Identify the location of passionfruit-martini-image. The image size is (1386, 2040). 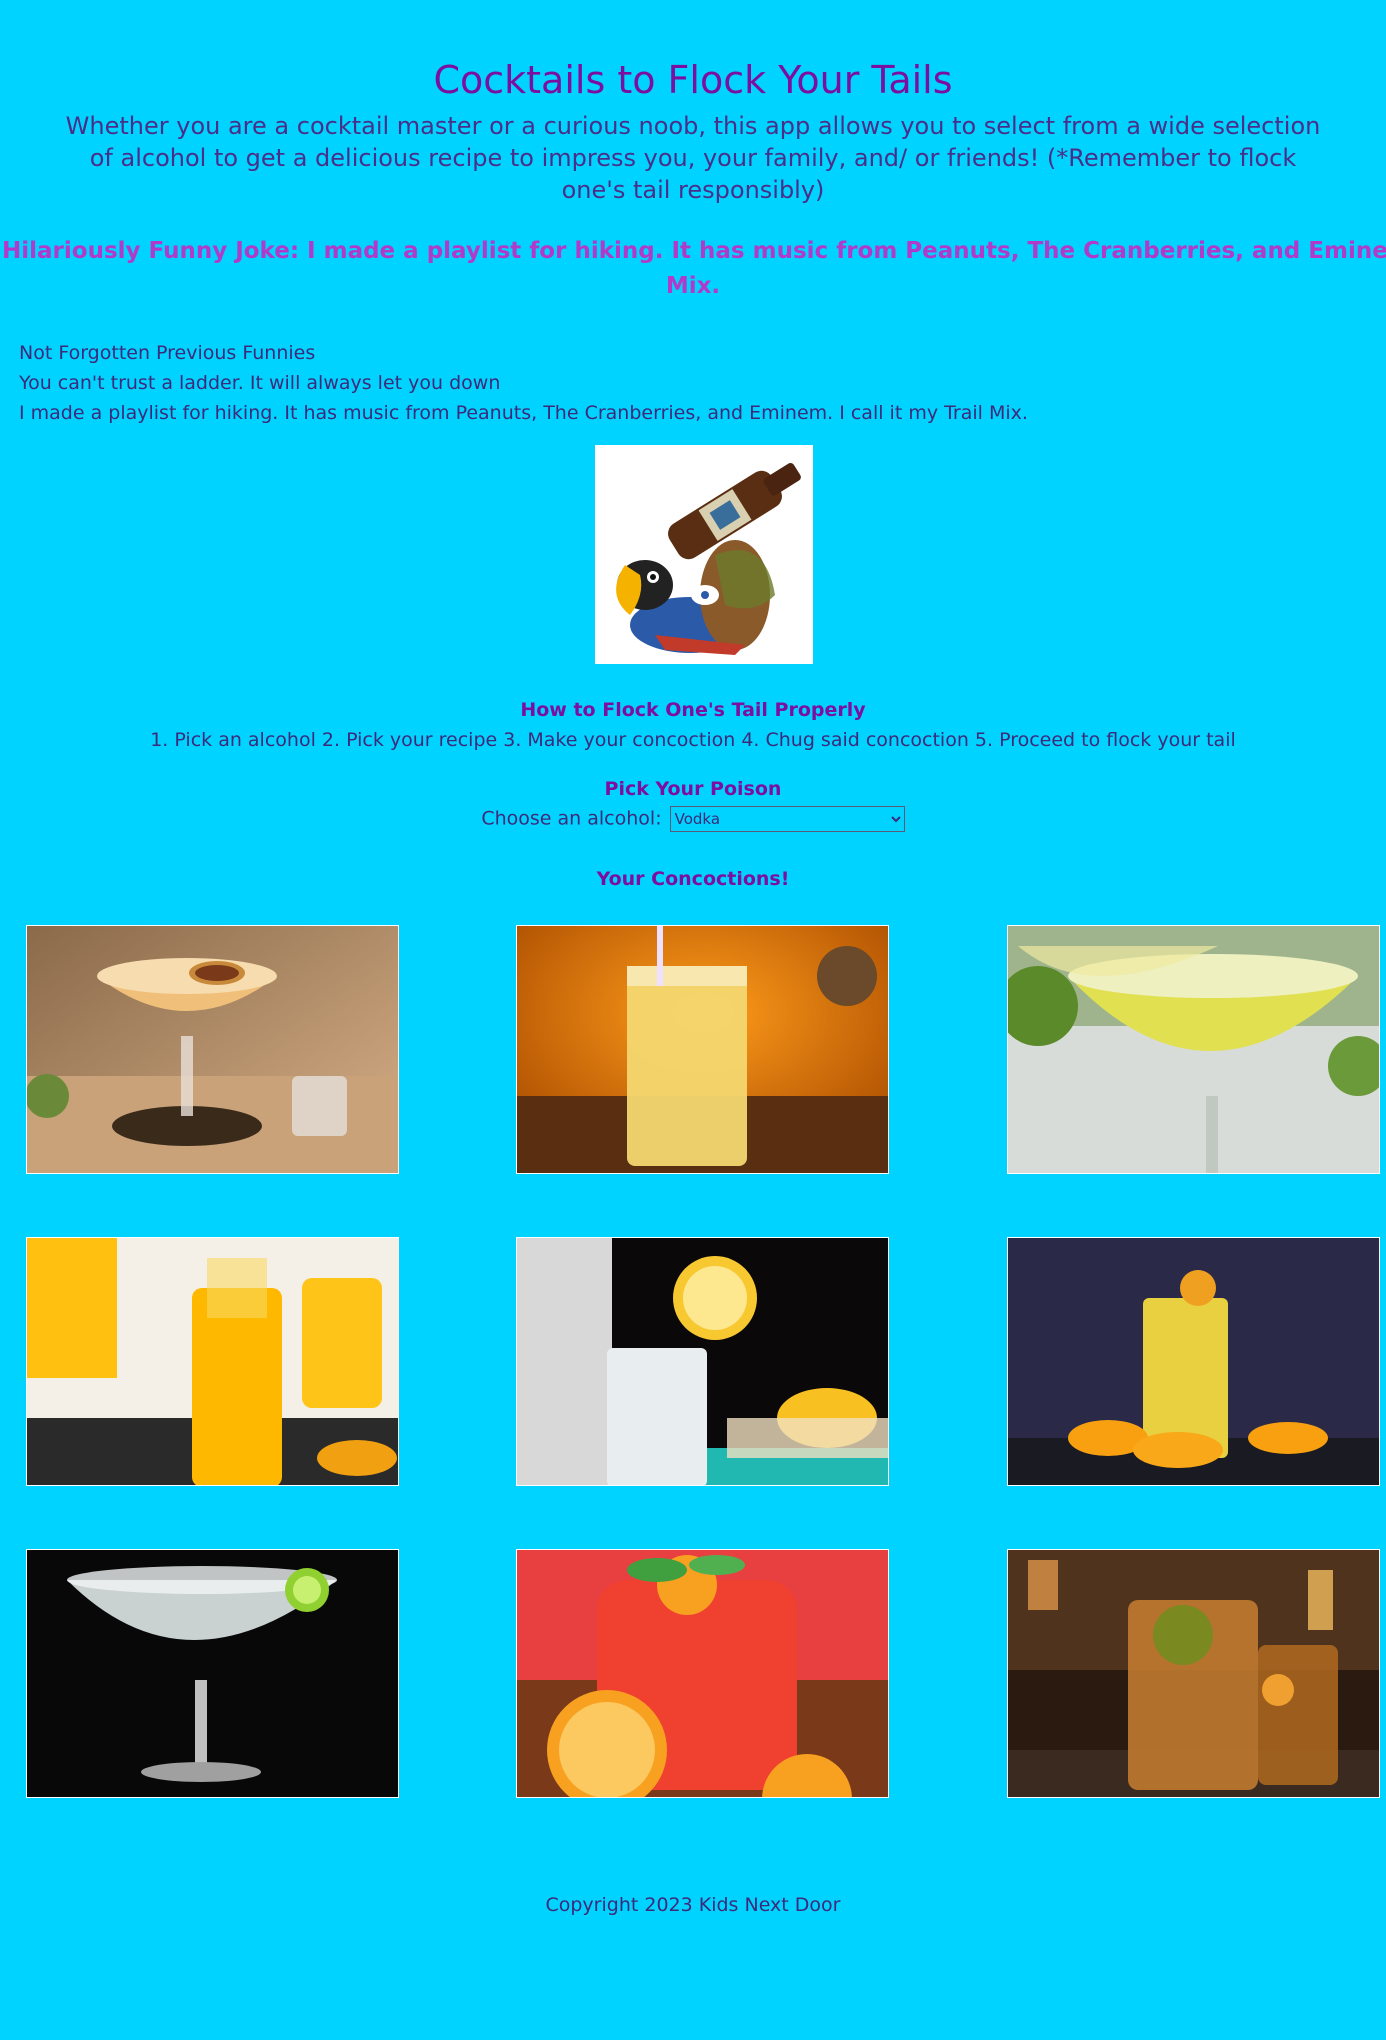
(212, 1049).